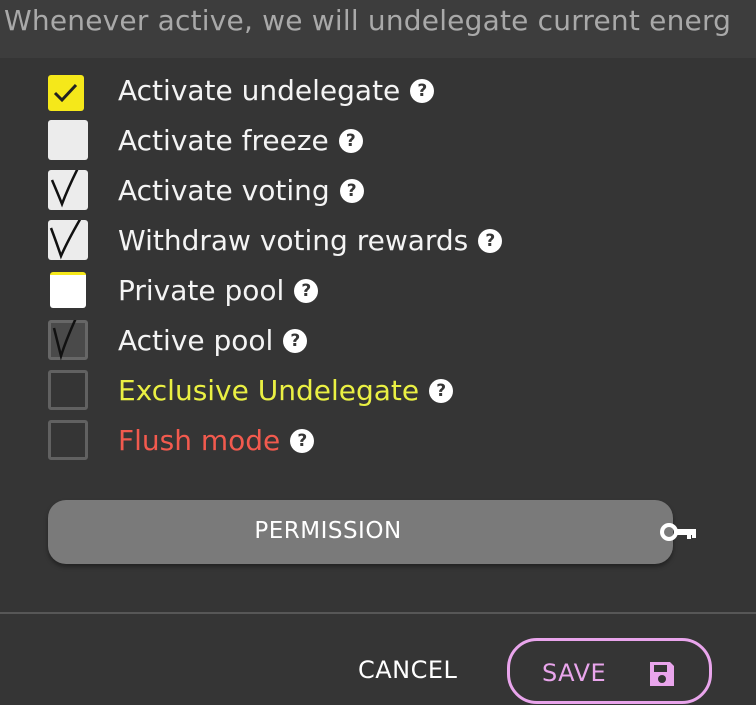  Describe the element at coordinates (196, 340) in the screenshot. I see `option-label: Active pool` at that location.